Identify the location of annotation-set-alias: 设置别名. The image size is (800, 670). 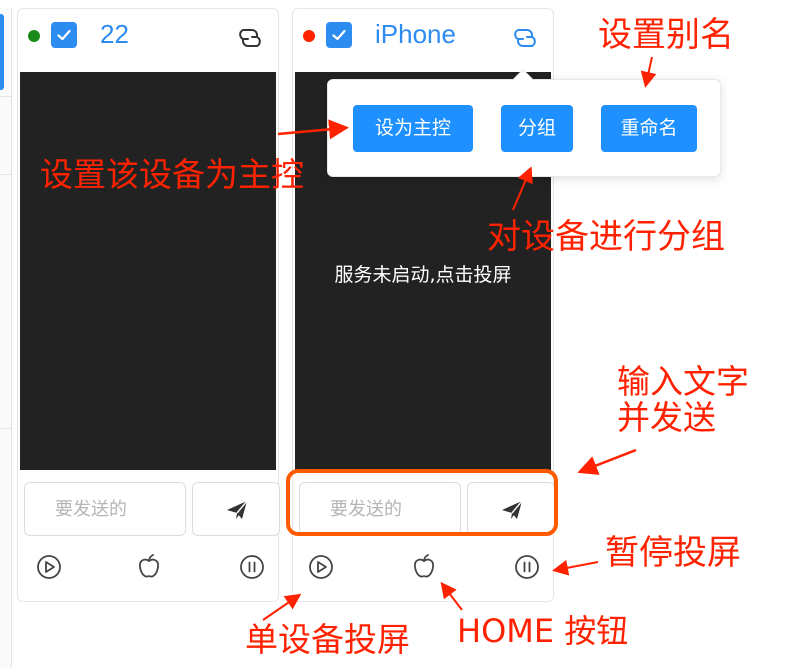
(666, 35).